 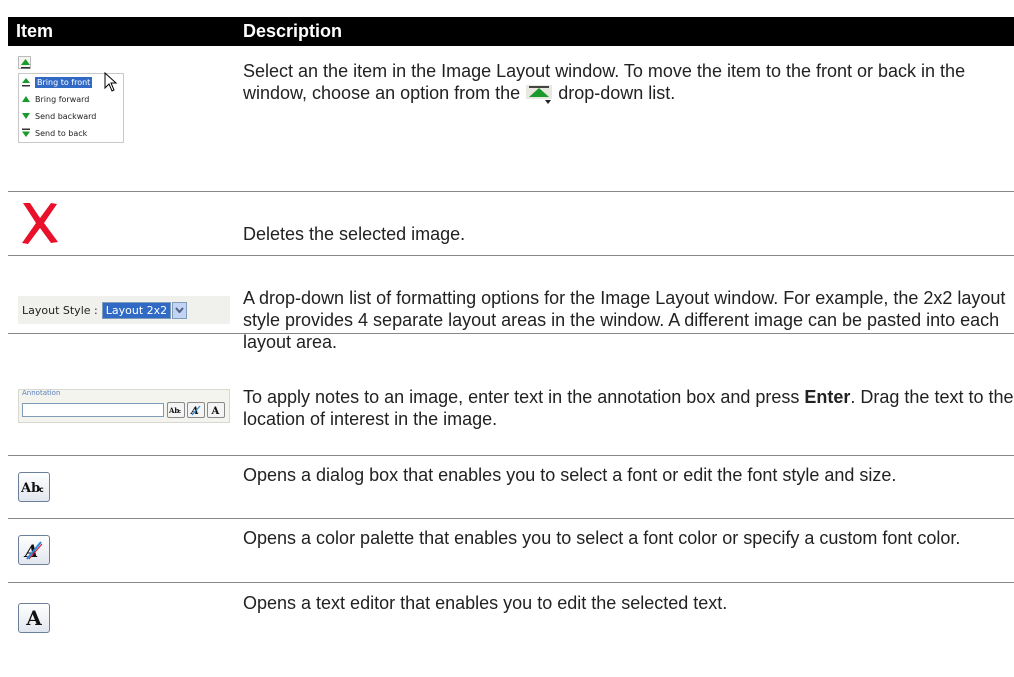 I want to click on mouse-cursor-icon, so click(x=111, y=82).